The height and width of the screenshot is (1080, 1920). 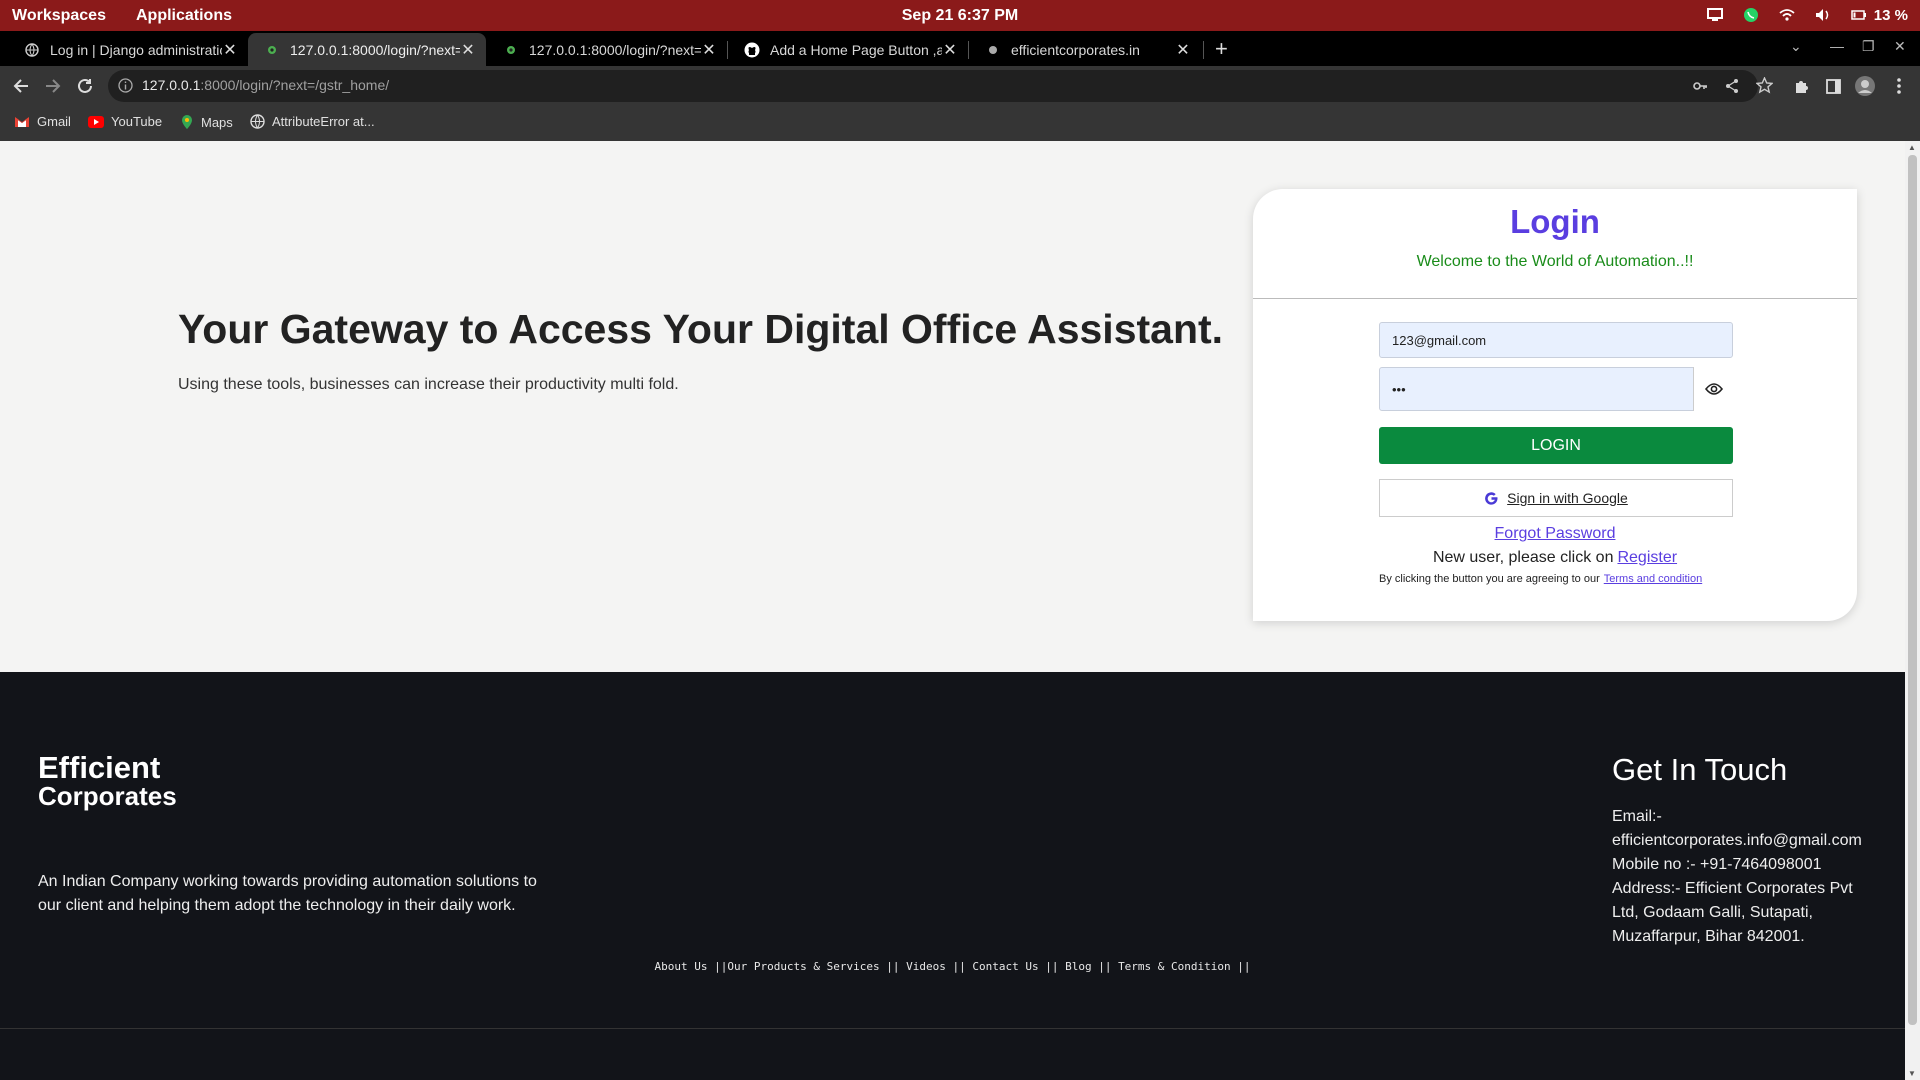 I want to click on scroll-up-arrow-icon: ▲, so click(x=1912, y=147).